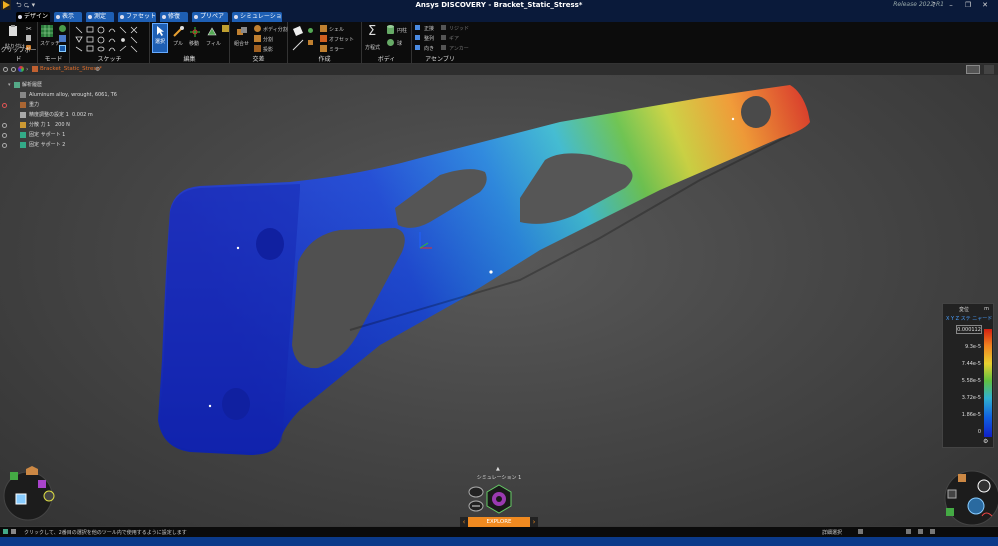 Image resolution: width=998 pixels, height=546 pixels. What do you see at coordinates (464, 522) in the screenshot?
I see `explore-prev-button: ‹` at bounding box center [464, 522].